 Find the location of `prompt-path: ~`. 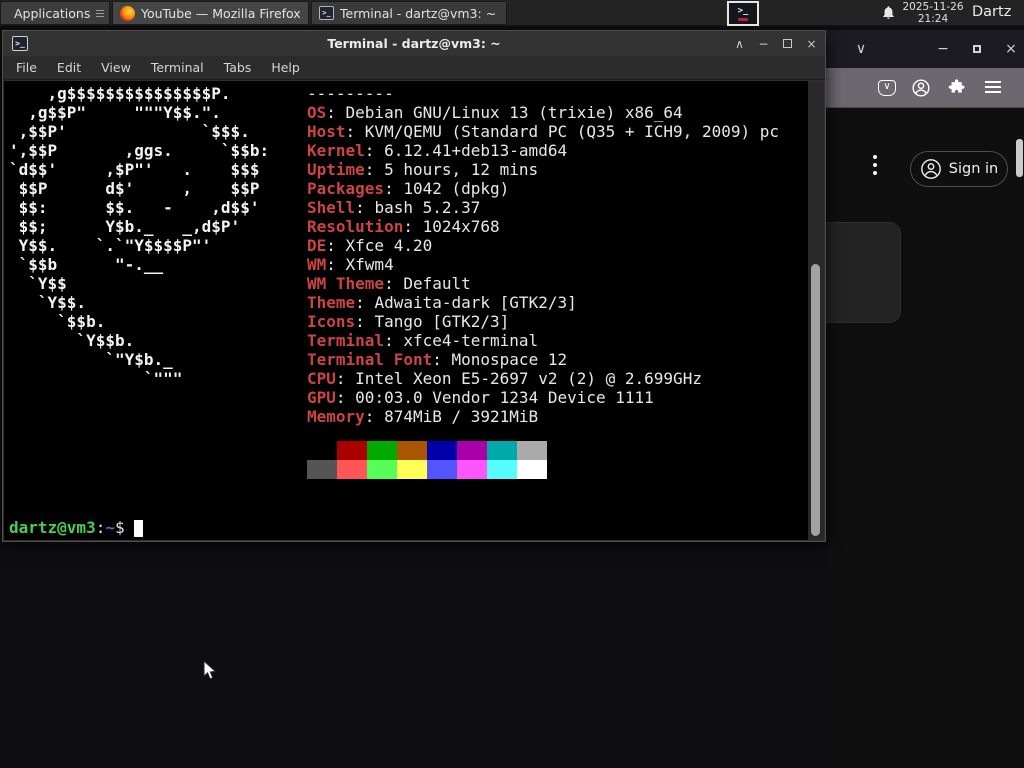

prompt-path: ~ is located at coordinates (110, 527).